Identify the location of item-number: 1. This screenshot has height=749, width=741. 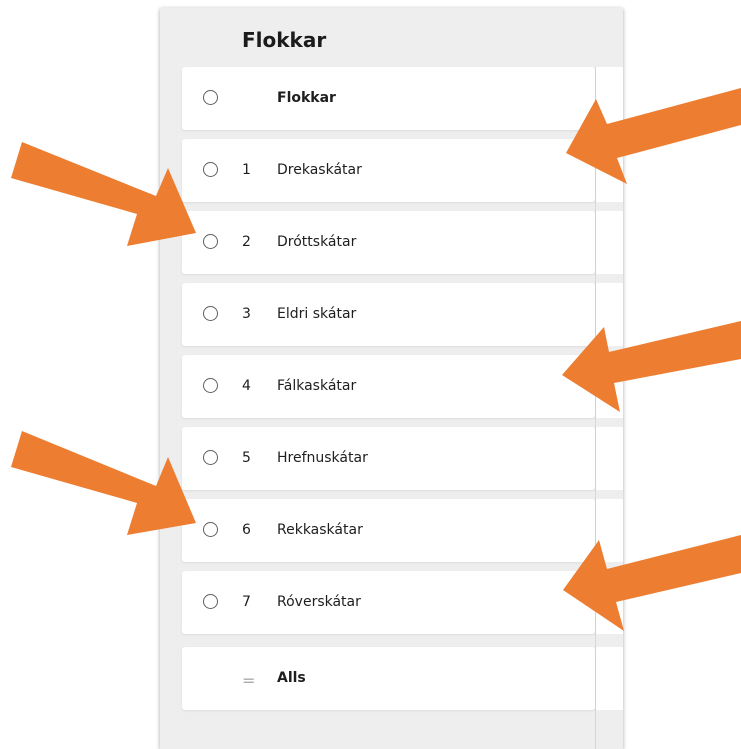
(246, 170).